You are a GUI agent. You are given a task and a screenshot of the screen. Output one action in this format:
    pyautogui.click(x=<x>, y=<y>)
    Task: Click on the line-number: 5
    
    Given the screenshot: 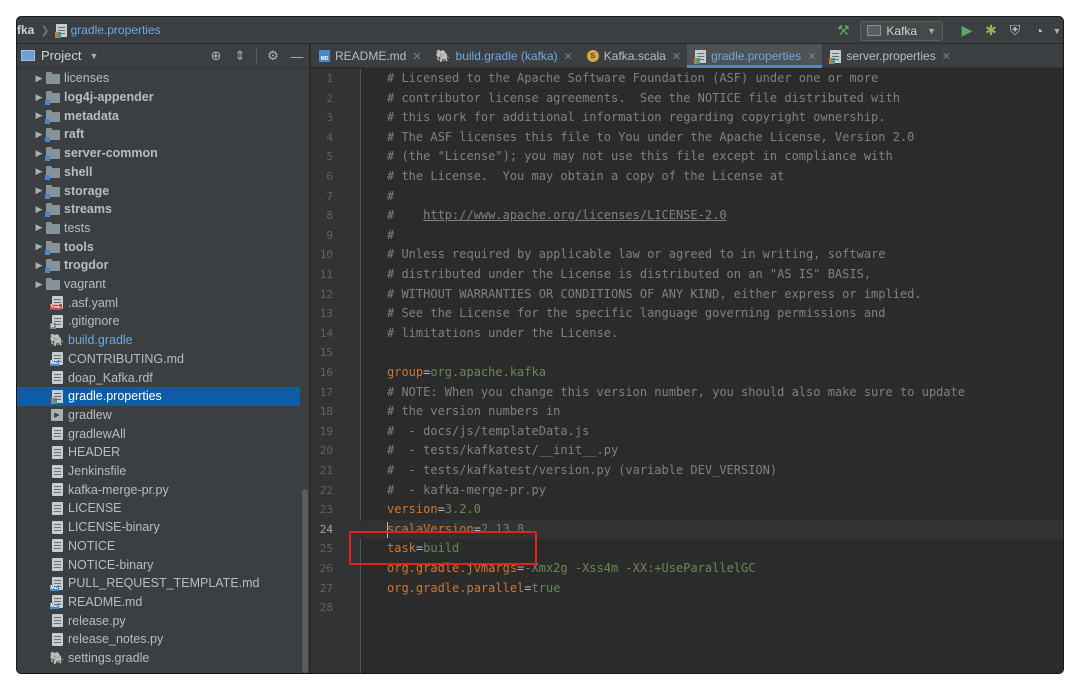 What is the action you would take?
    pyautogui.click(x=329, y=157)
    